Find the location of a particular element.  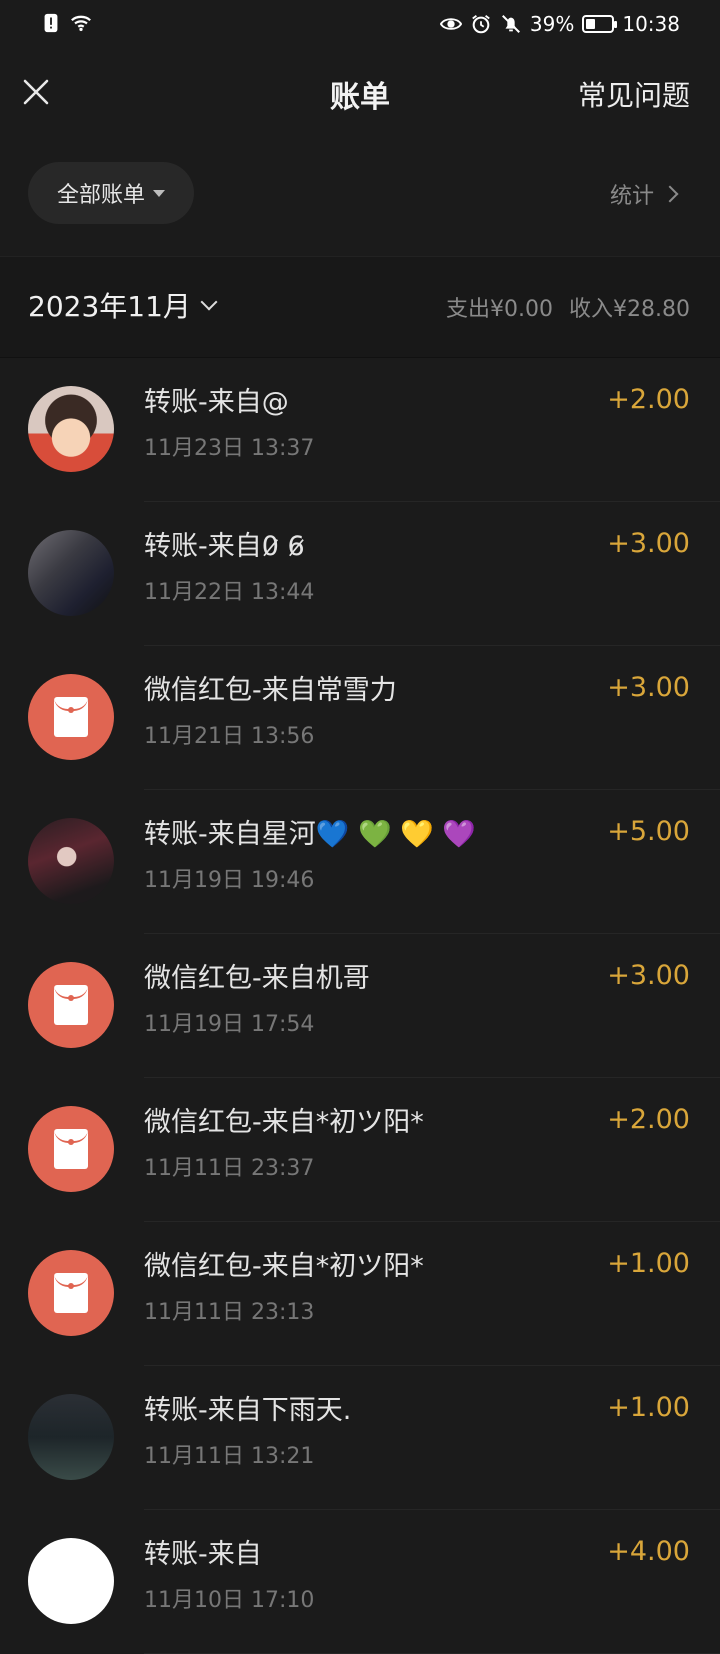

stats-link: 统计 is located at coordinates (644, 194).